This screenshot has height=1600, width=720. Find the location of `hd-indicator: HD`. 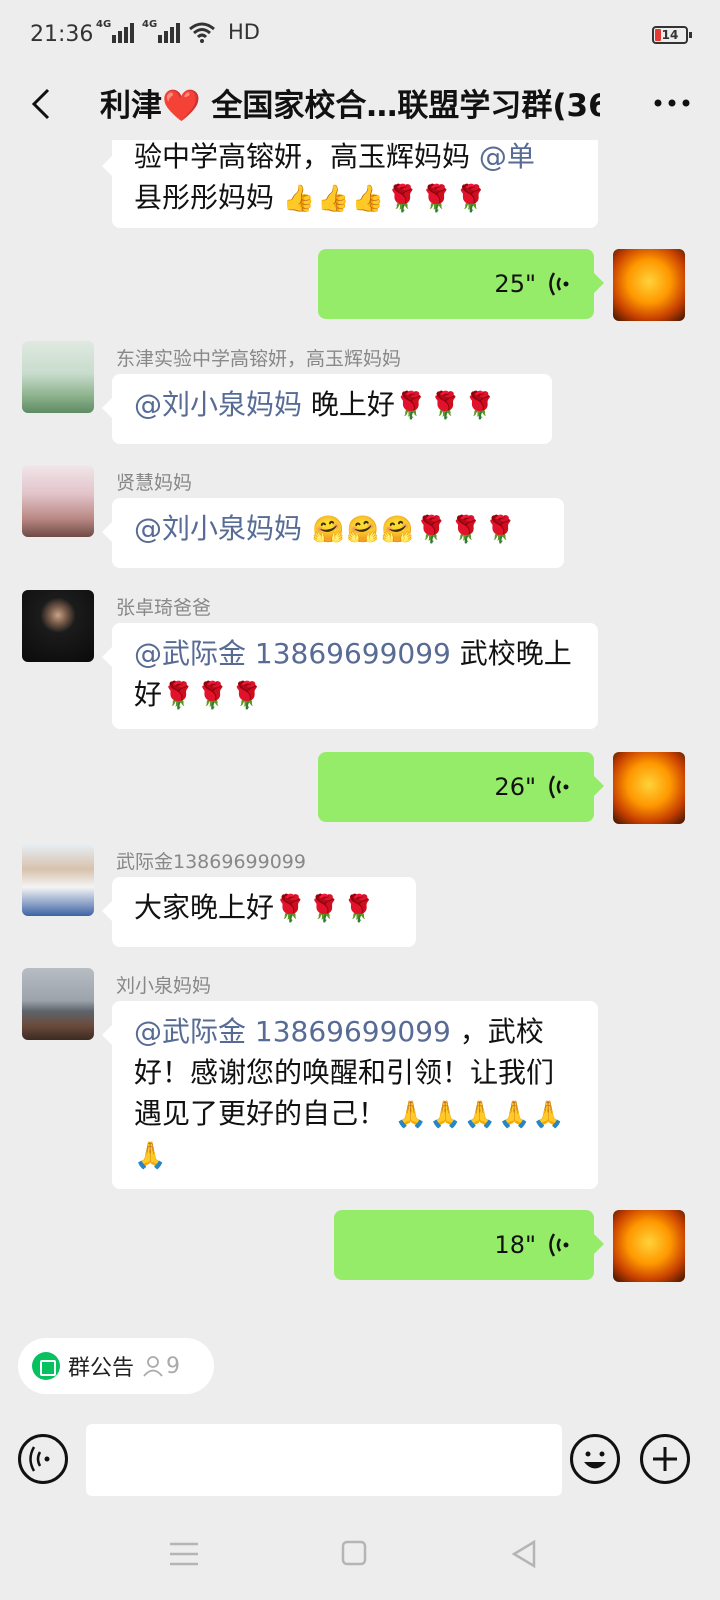

hd-indicator: HD is located at coordinates (244, 32).